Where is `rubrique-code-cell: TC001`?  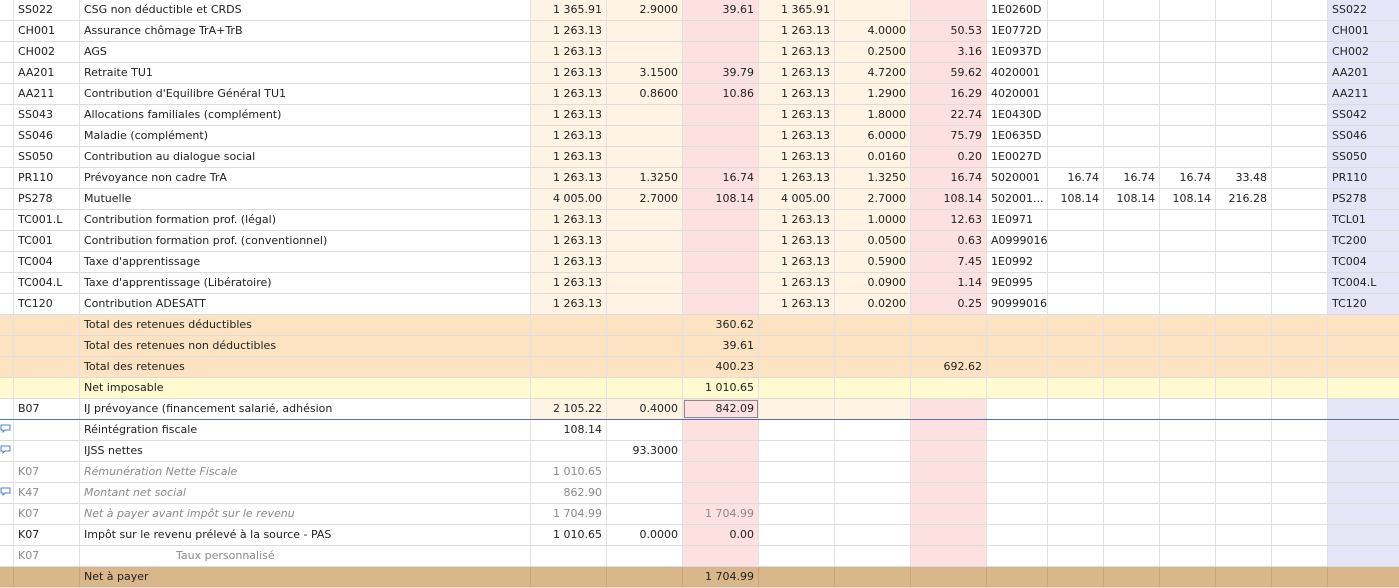 rubrique-code-cell: TC001 is located at coordinates (47, 241).